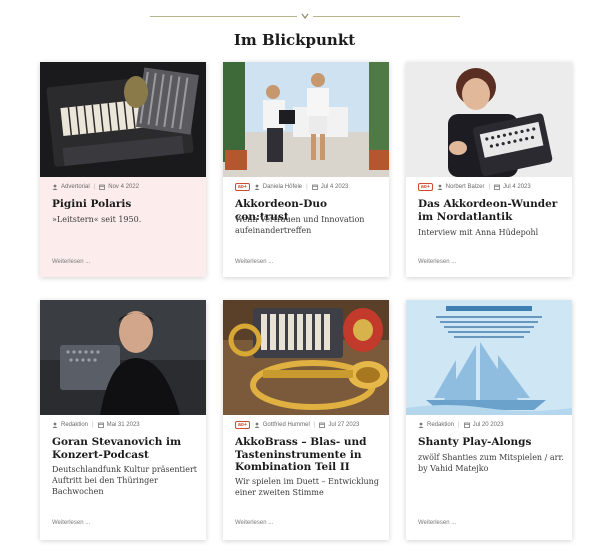 The height and width of the screenshot is (559, 589). I want to click on article-author: Advertorial, so click(75, 187).